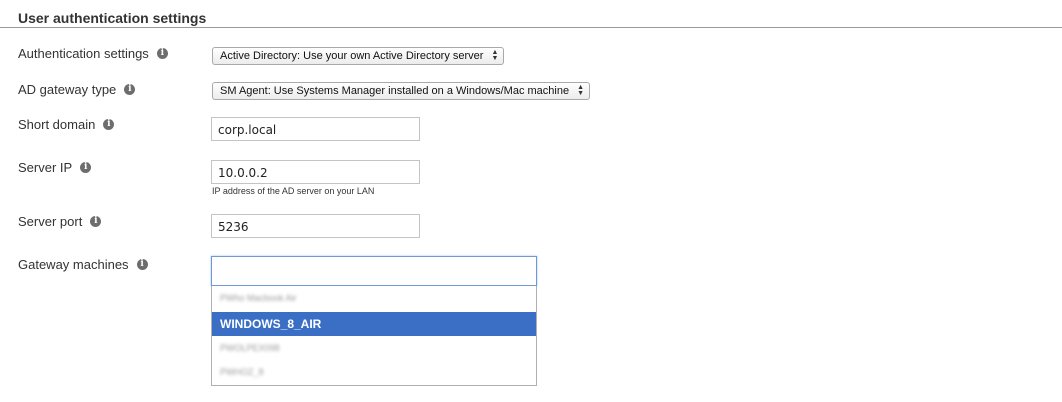 This screenshot has height=402, width=1062. What do you see at coordinates (315, 129) in the screenshot?
I see `short-domain-input: corp.local` at bounding box center [315, 129].